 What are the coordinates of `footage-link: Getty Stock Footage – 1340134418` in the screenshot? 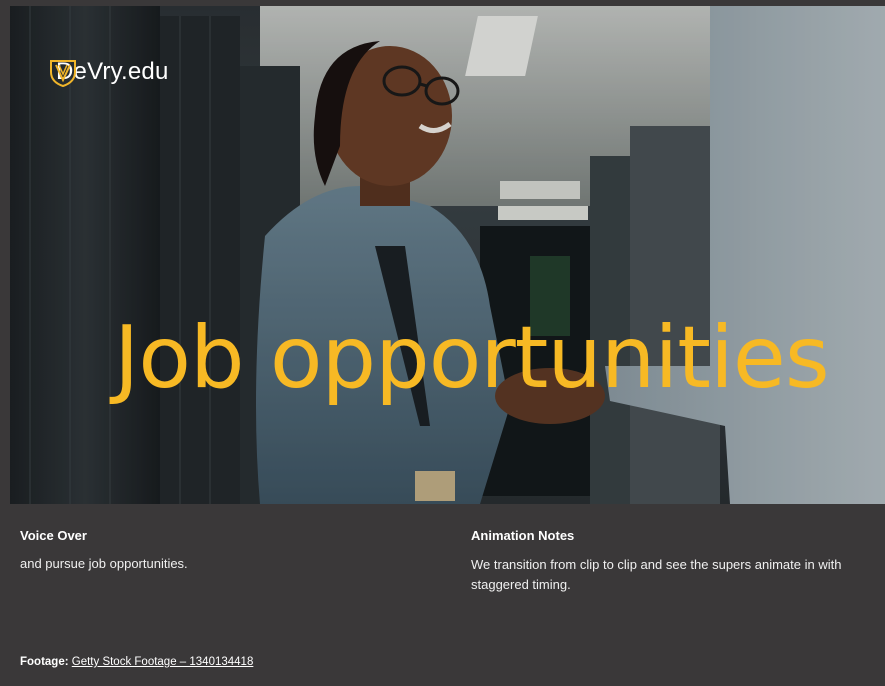 It's located at (163, 662).